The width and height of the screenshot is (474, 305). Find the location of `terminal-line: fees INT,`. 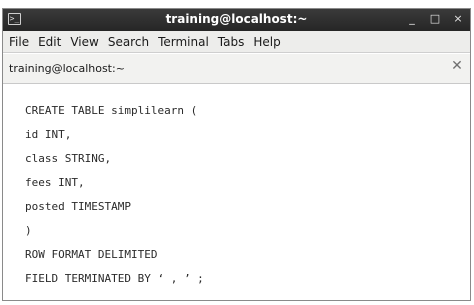

terminal-line: fees INT, is located at coordinates (55, 182).